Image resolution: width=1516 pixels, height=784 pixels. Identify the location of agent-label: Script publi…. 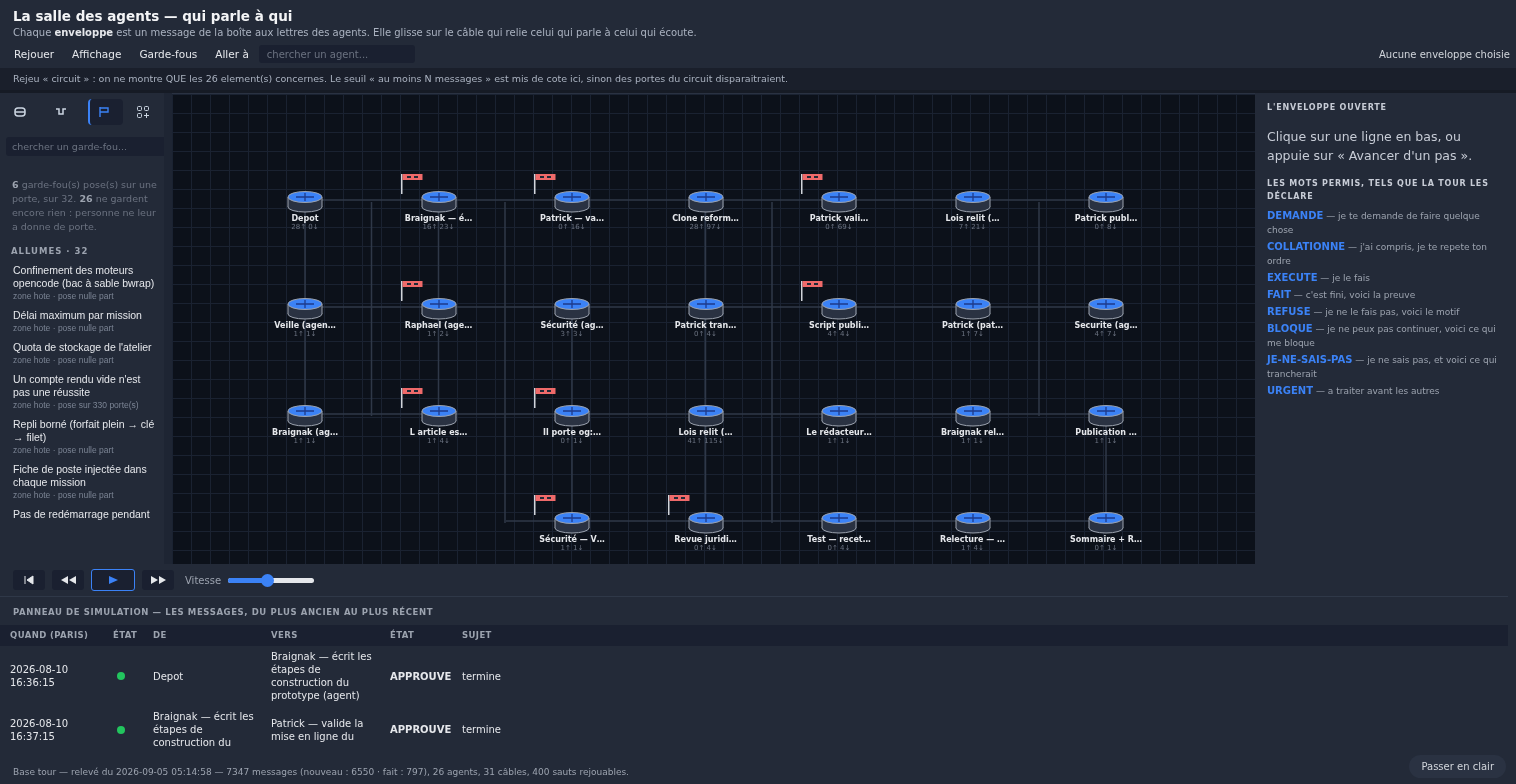
(839, 325).